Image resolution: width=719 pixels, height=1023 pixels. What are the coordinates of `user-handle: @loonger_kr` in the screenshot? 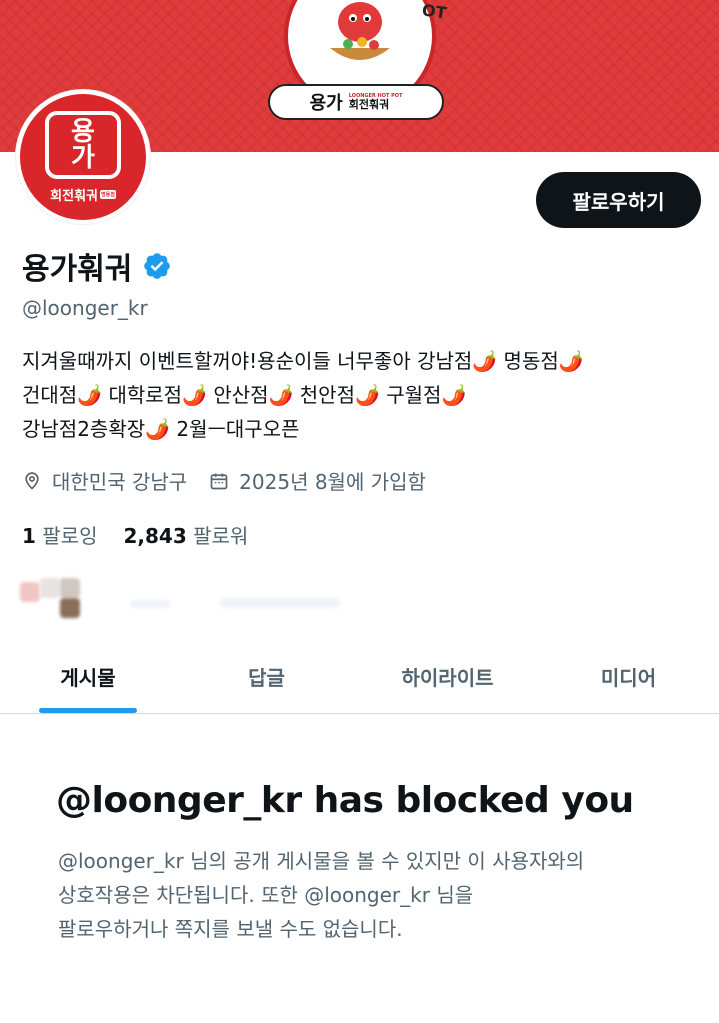 It's located at (85, 308).